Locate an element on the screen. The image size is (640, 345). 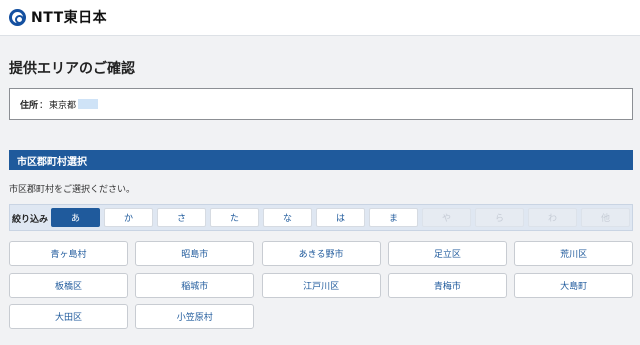
logo-text: NTT東日本 is located at coordinates (69, 18).